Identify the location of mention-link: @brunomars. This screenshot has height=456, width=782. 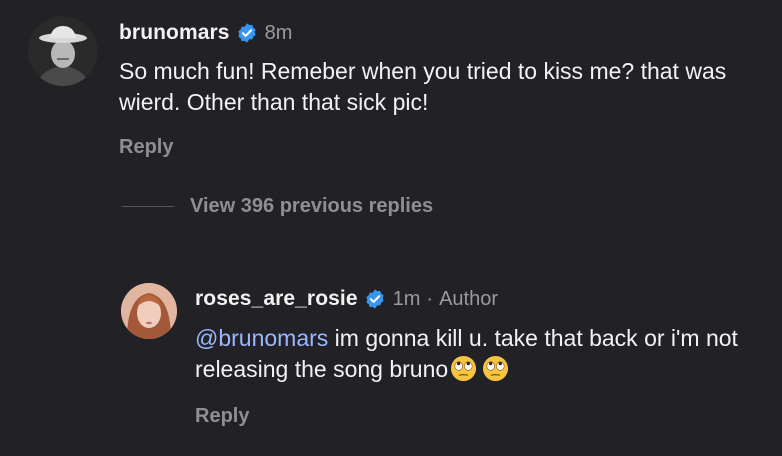
(261, 338).